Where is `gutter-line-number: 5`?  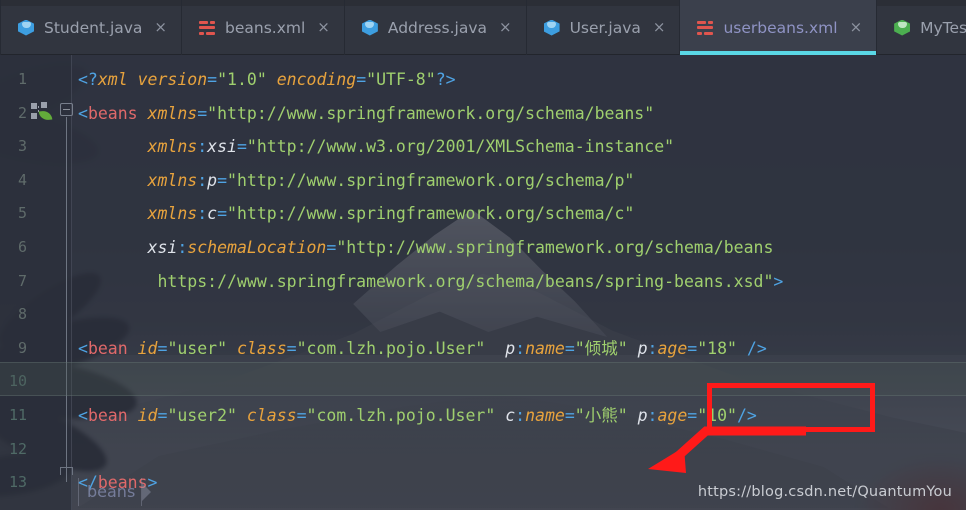 gutter-line-number: 5 is located at coordinates (22, 213).